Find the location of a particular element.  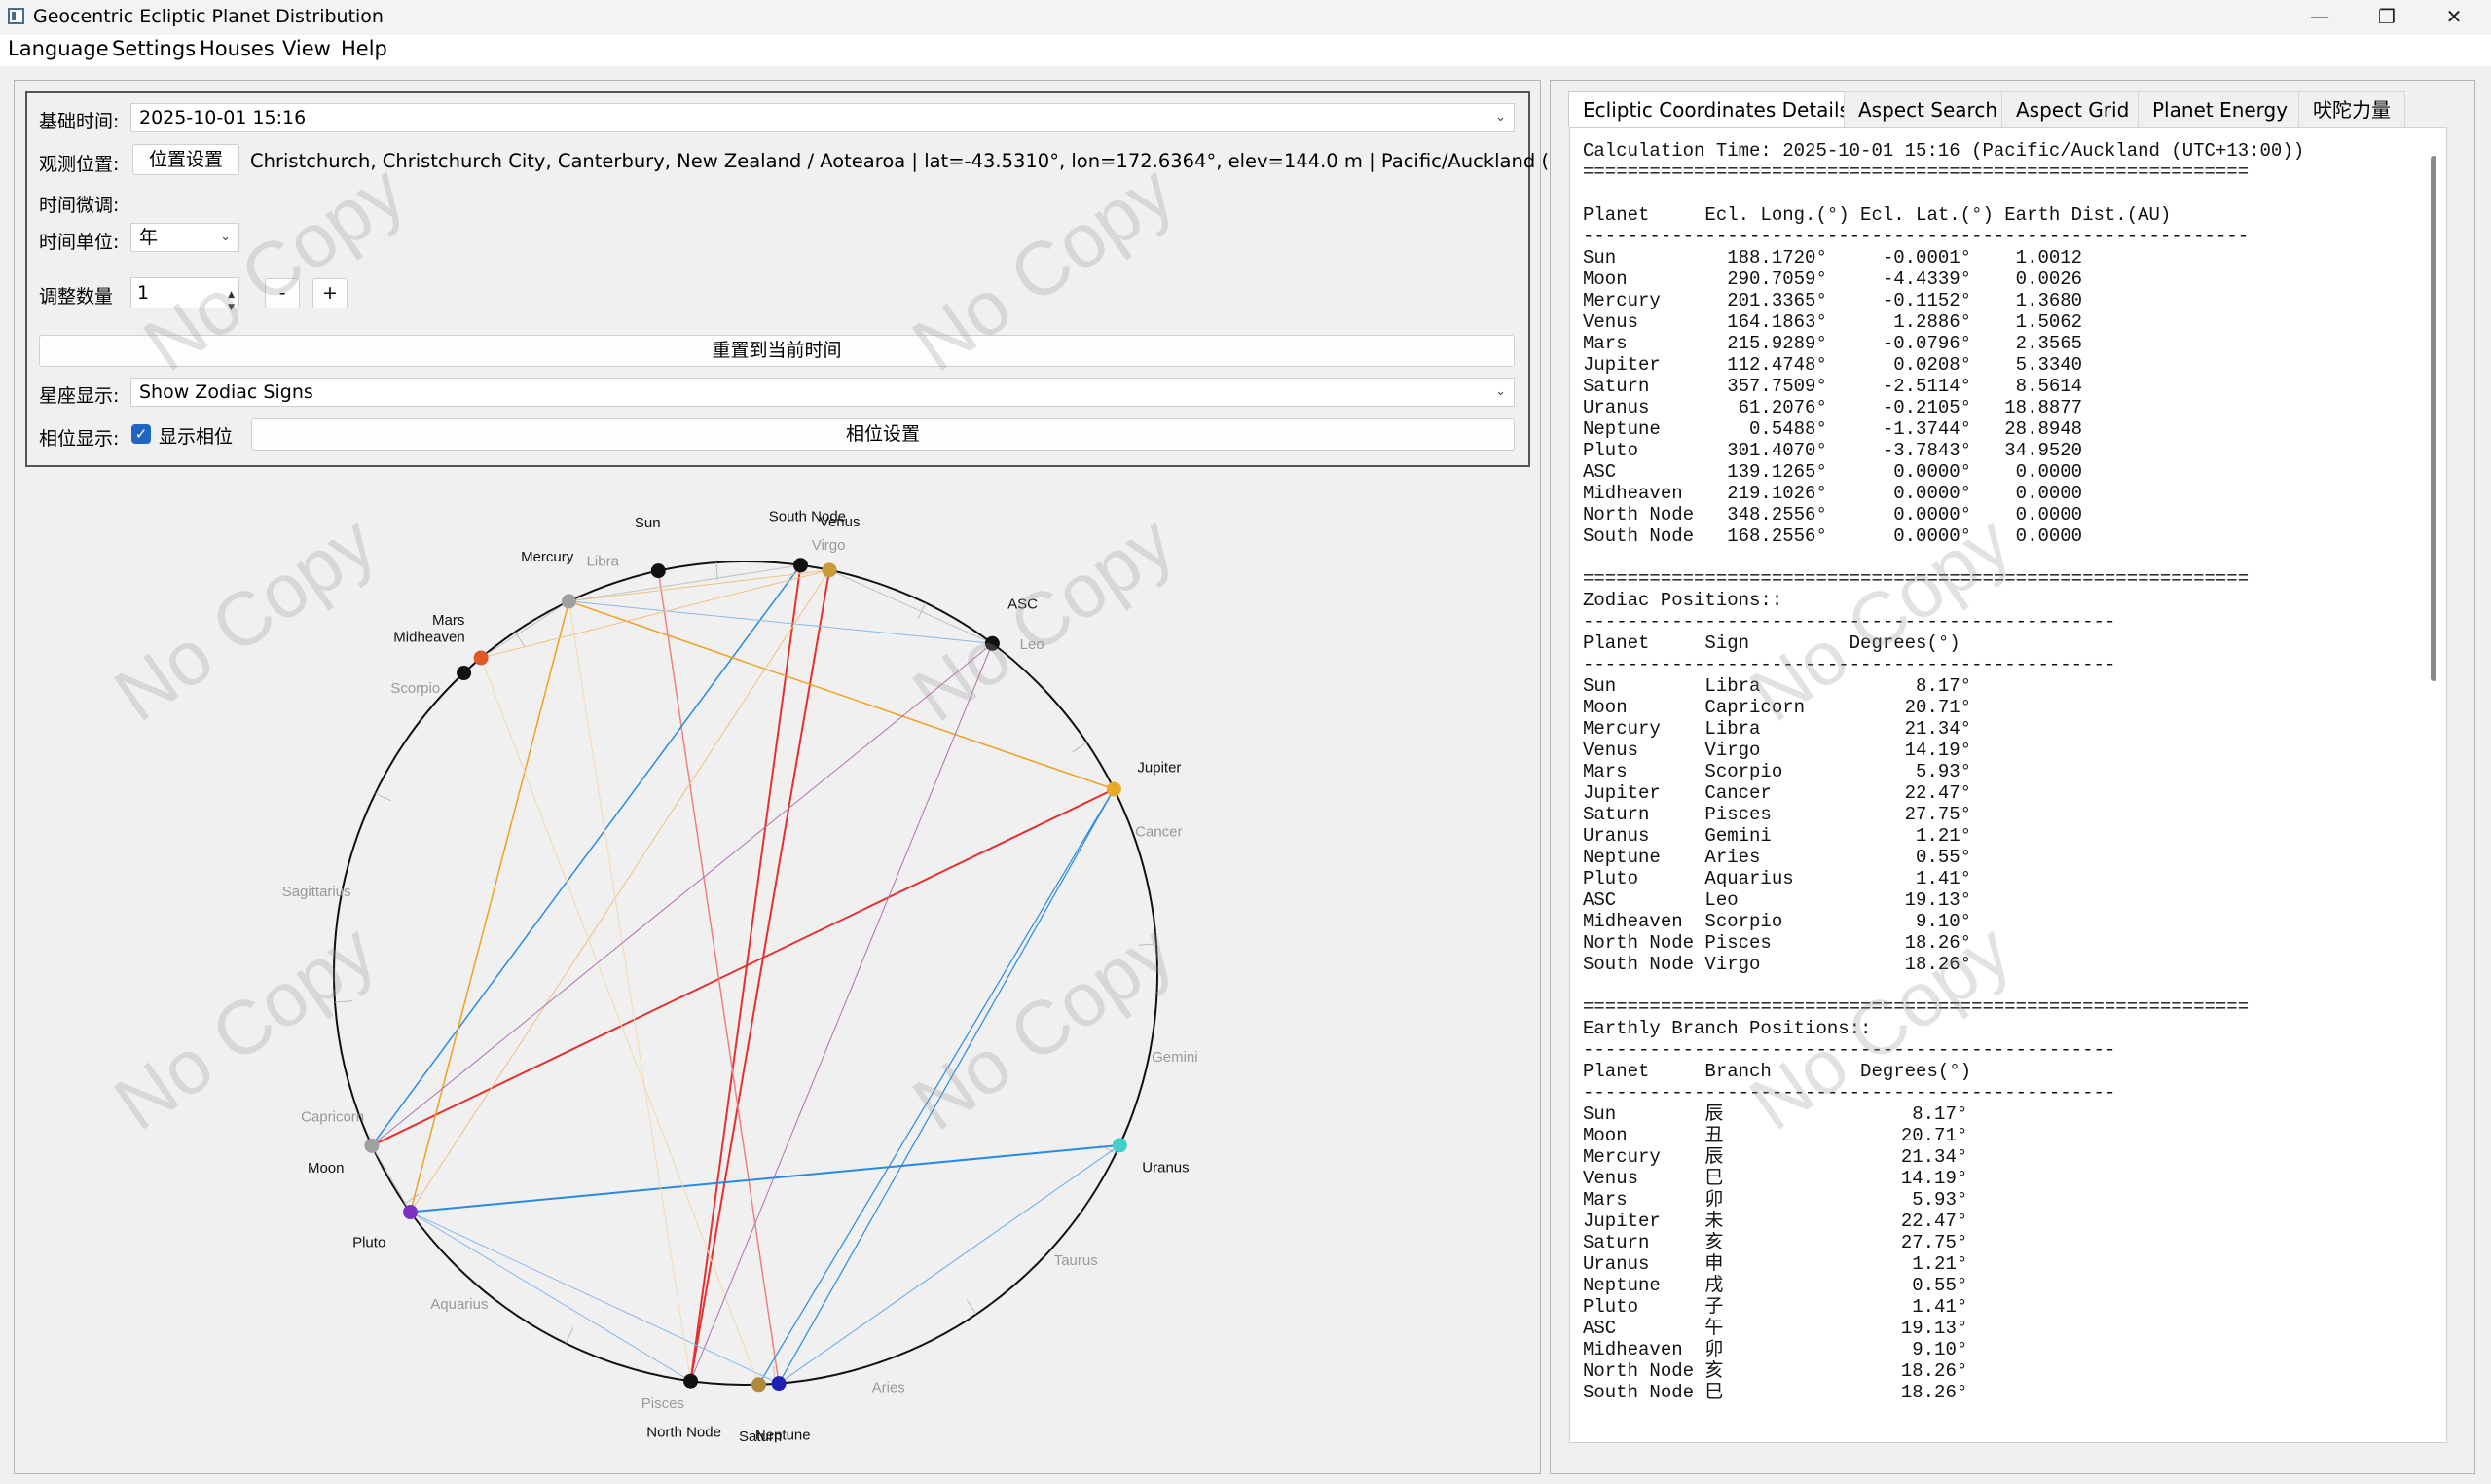

planet-label: ASC is located at coordinates (1022, 605).